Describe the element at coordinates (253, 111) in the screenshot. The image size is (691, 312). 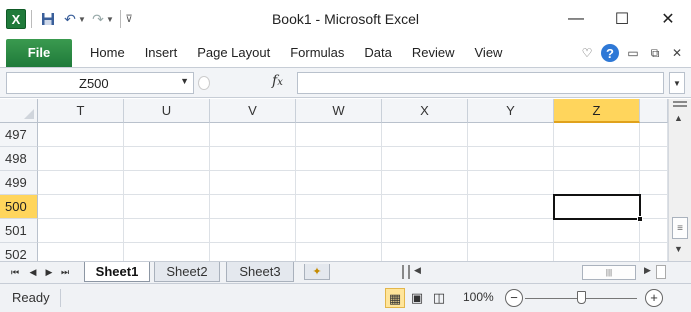
I see `column-header-v: V` at that location.